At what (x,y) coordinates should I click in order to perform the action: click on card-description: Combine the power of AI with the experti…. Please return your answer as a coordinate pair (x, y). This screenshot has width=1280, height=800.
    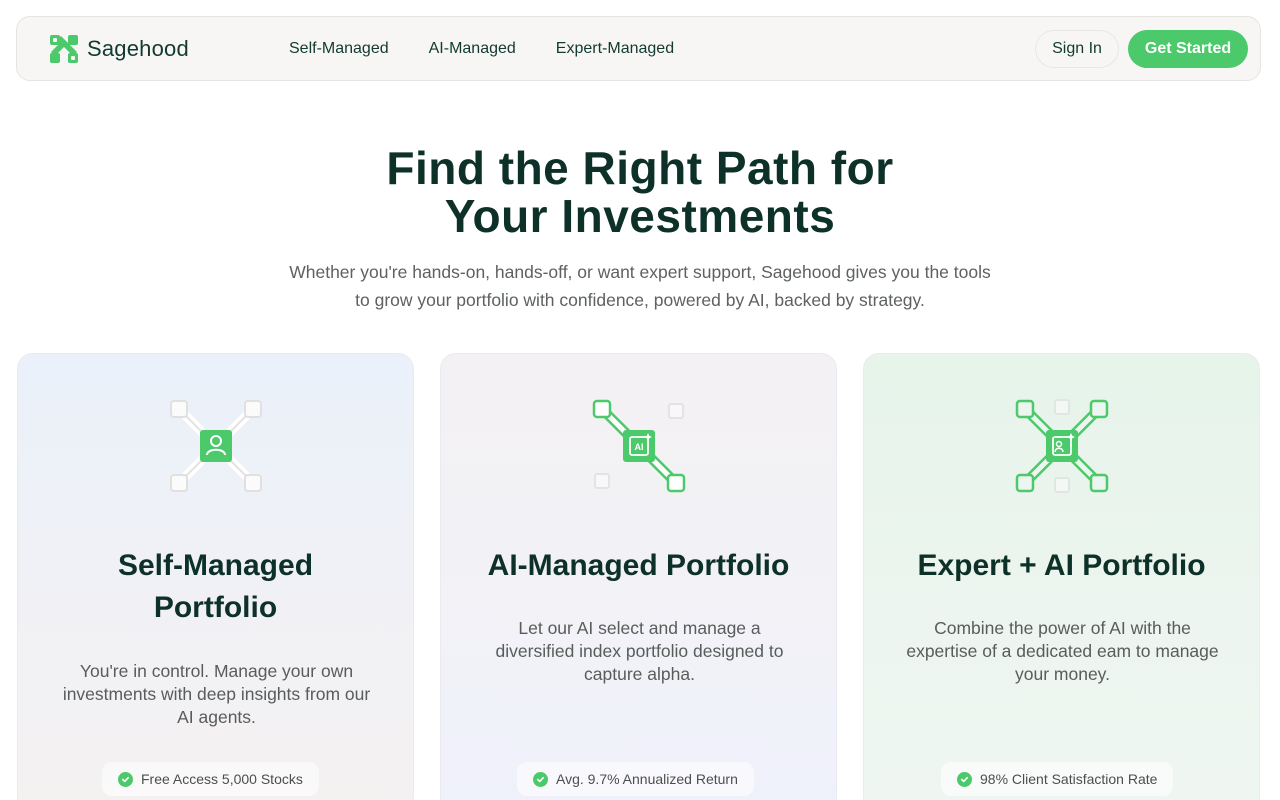
    Looking at the image, I should click on (1062, 651).